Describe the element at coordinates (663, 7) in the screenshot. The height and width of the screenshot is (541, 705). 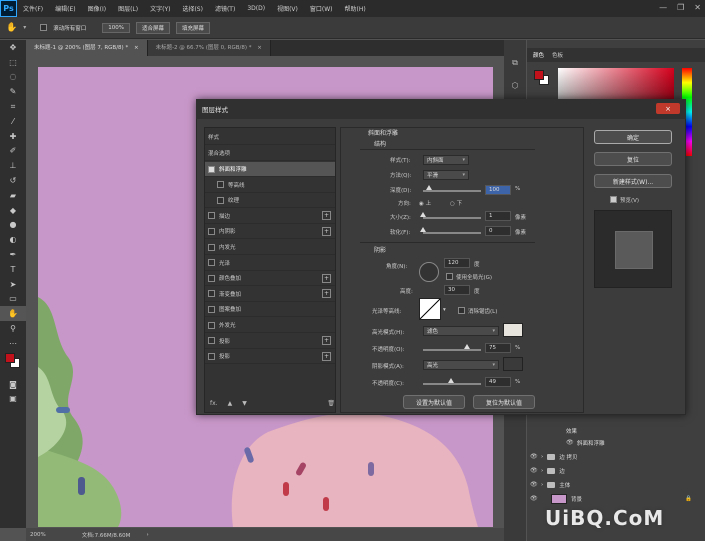
I see `minimize-icon: —` at that location.